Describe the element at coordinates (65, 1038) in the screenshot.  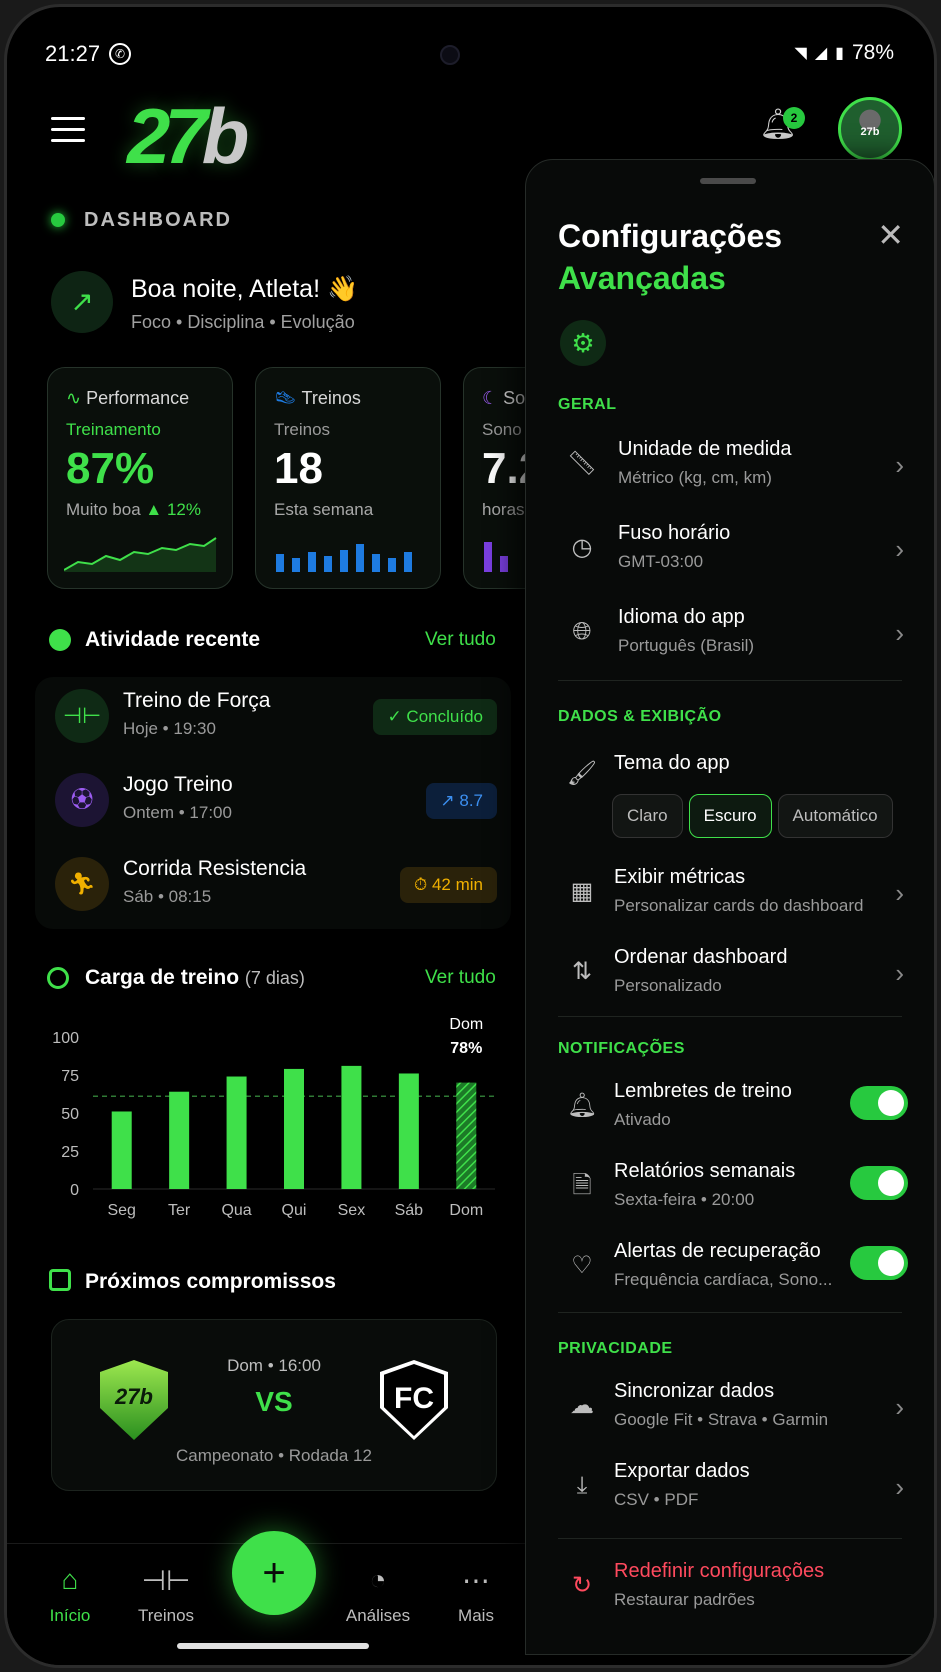
I see `y-tick-label: 100` at that location.